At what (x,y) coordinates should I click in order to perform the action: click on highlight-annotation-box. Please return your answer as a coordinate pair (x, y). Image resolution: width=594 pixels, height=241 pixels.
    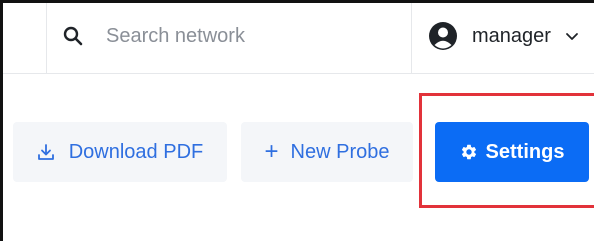
    Looking at the image, I should click on (506, 150).